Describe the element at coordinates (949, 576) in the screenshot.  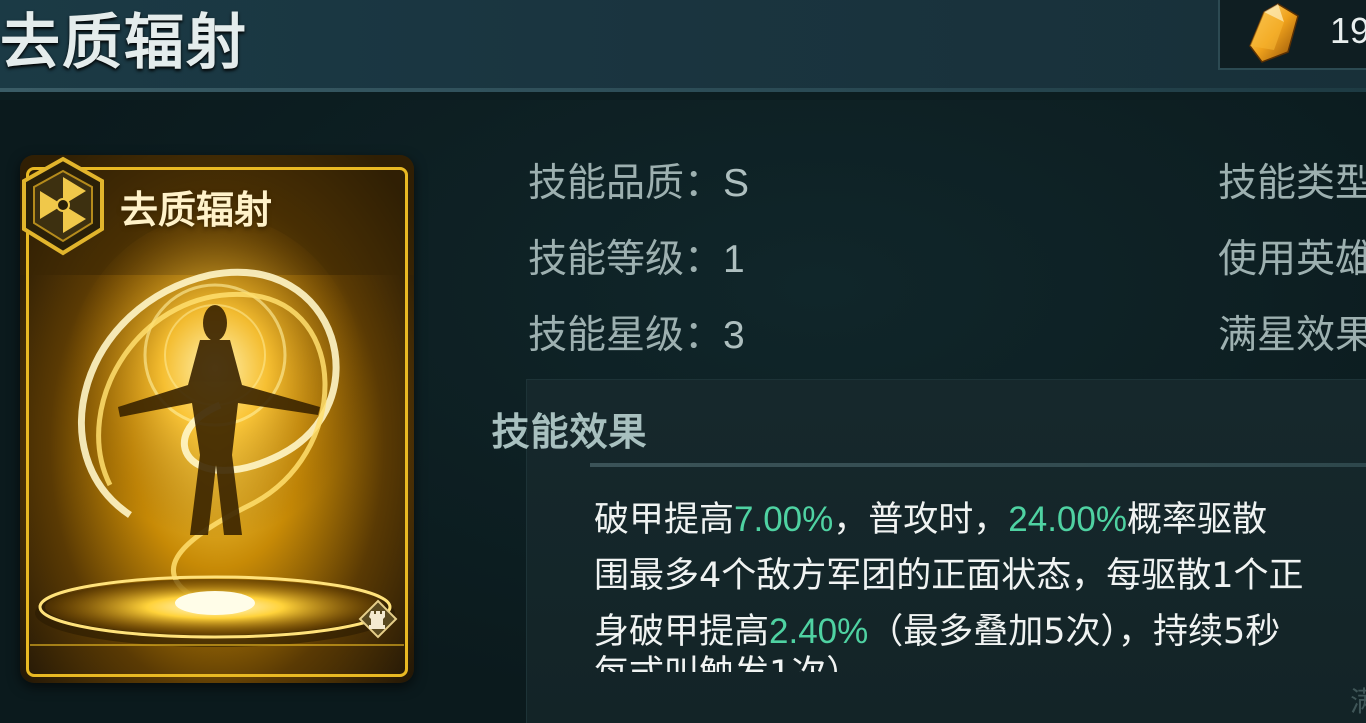
I see `effect-line-2: 围最多4个敌方军团的正面状态，每驱散1个正` at that location.